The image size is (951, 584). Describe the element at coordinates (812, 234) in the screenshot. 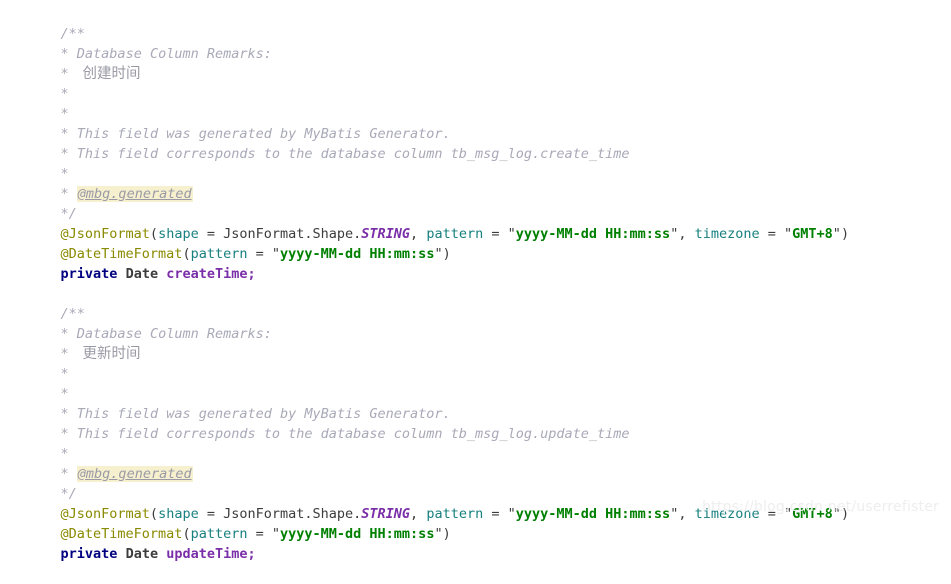

I see `timezone-string-value: GMT+8` at that location.